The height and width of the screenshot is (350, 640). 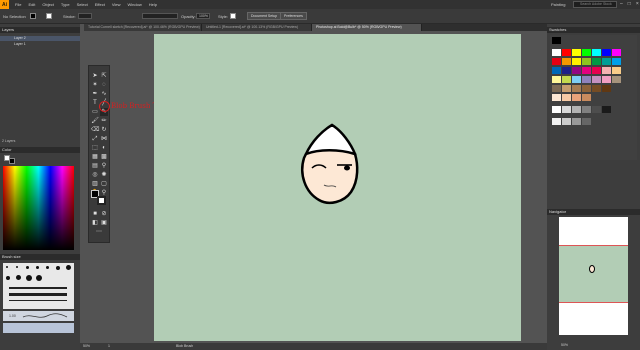 What do you see at coordinates (95, 139) in the screenshot?
I see `scale-tool-icon: ⤢` at bounding box center [95, 139].